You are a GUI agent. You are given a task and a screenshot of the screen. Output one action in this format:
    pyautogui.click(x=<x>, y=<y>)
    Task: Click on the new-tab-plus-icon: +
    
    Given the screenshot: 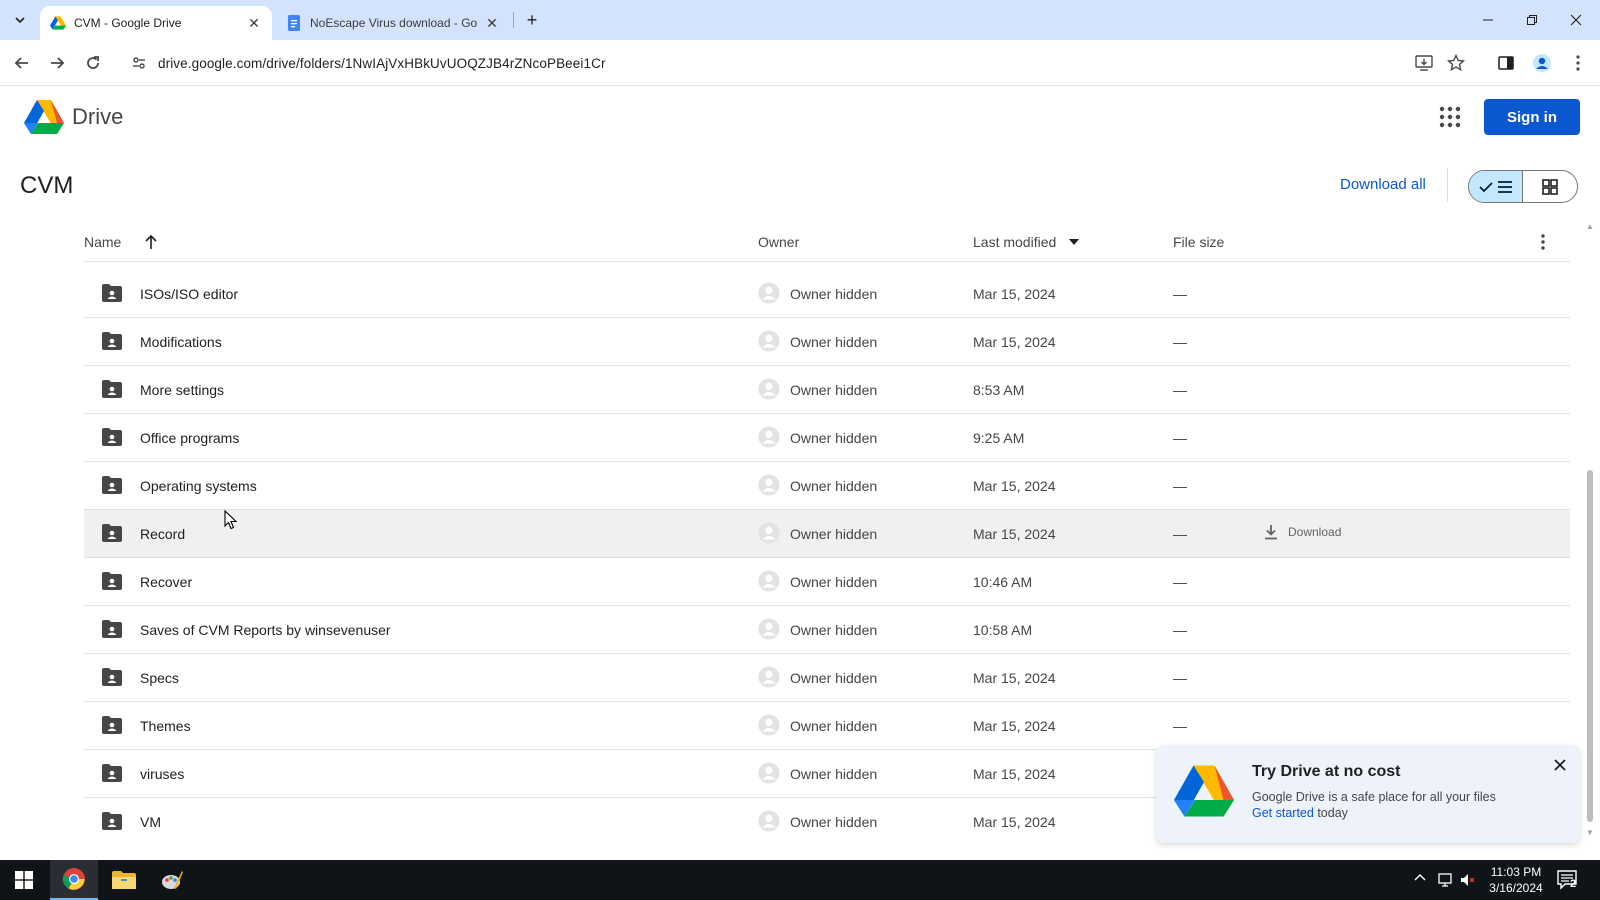 What is the action you would take?
    pyautogui.click(x=532, y=20)
    